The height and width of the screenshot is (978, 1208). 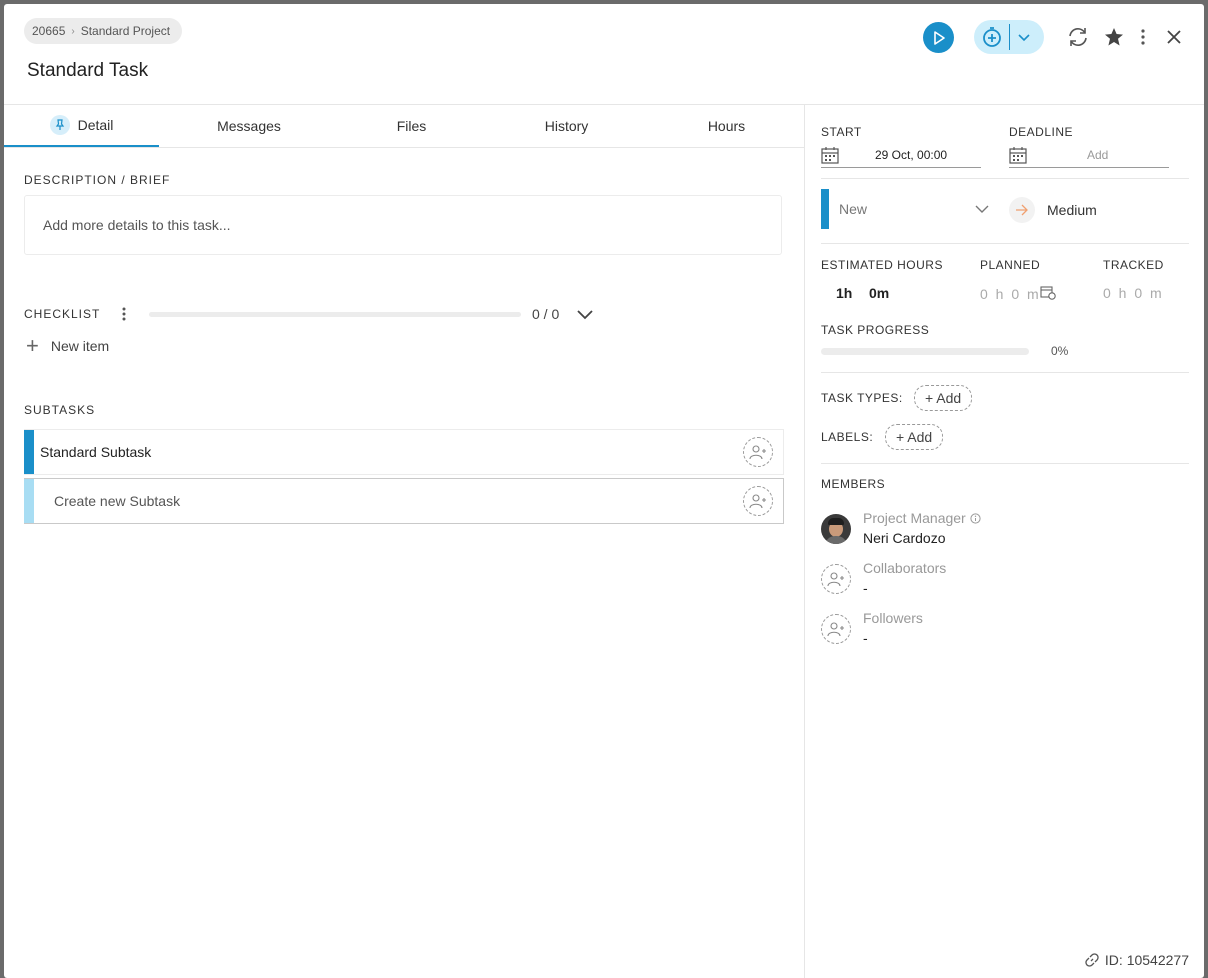 I want to click on priority-value: Medium, so click(x=1072, y=210).